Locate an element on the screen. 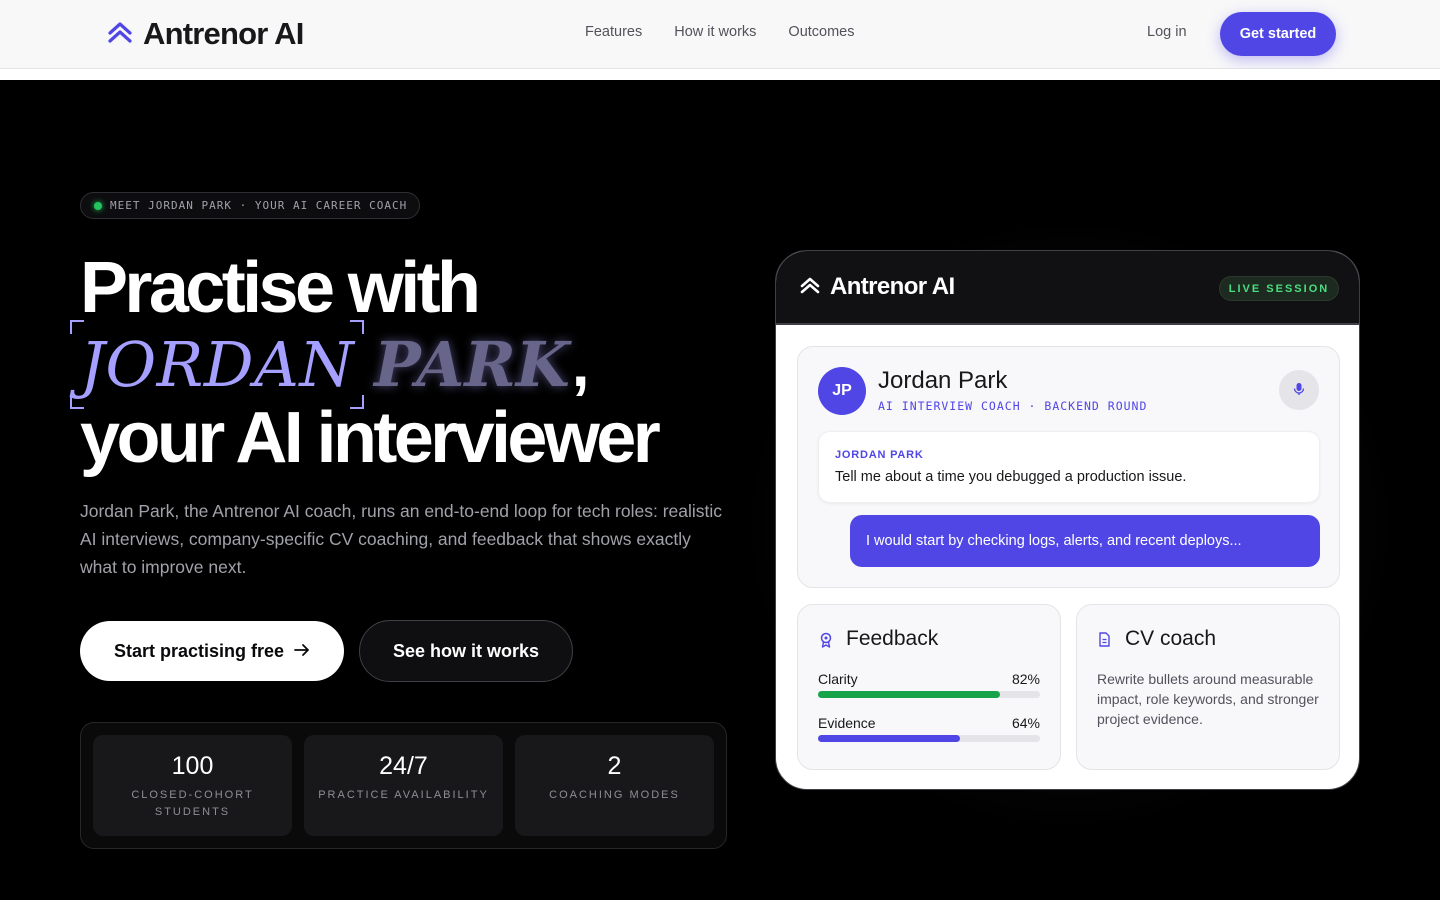 This screenshot has width=1440, height=900. stat-value: 100 is located at coordinates (192, 766).